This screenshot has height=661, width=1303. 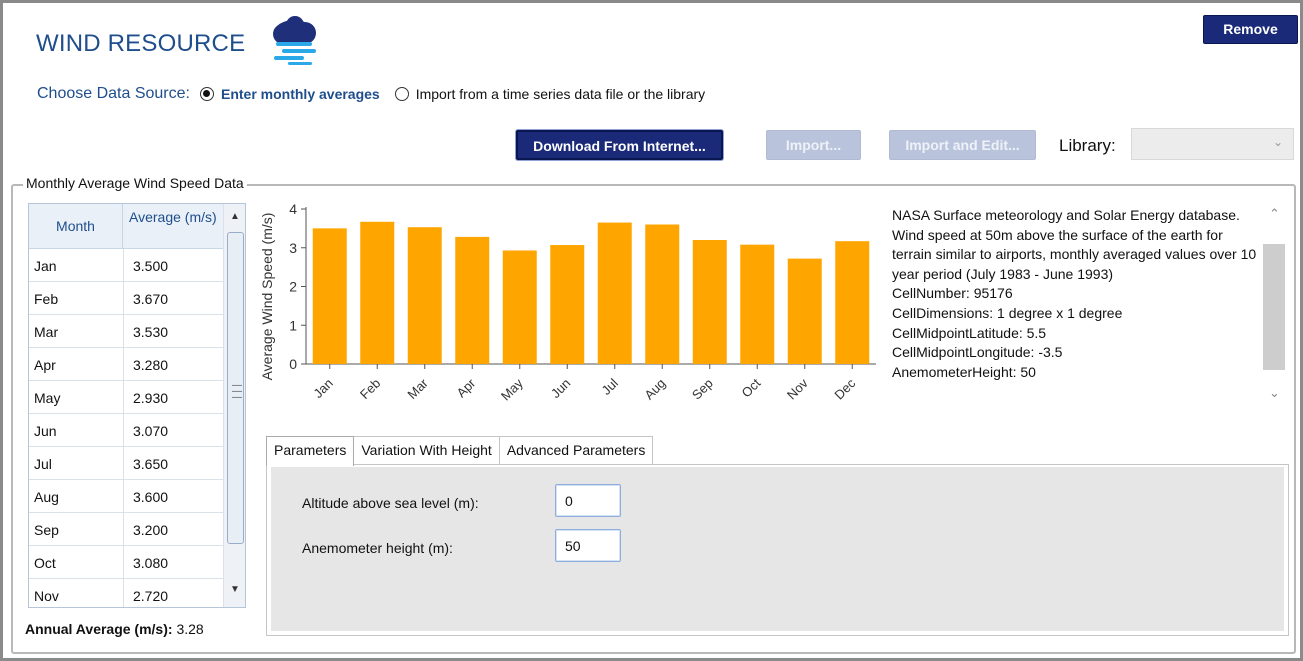 I want to click on x-tick-label: Apr, so click(x=465, y=387).